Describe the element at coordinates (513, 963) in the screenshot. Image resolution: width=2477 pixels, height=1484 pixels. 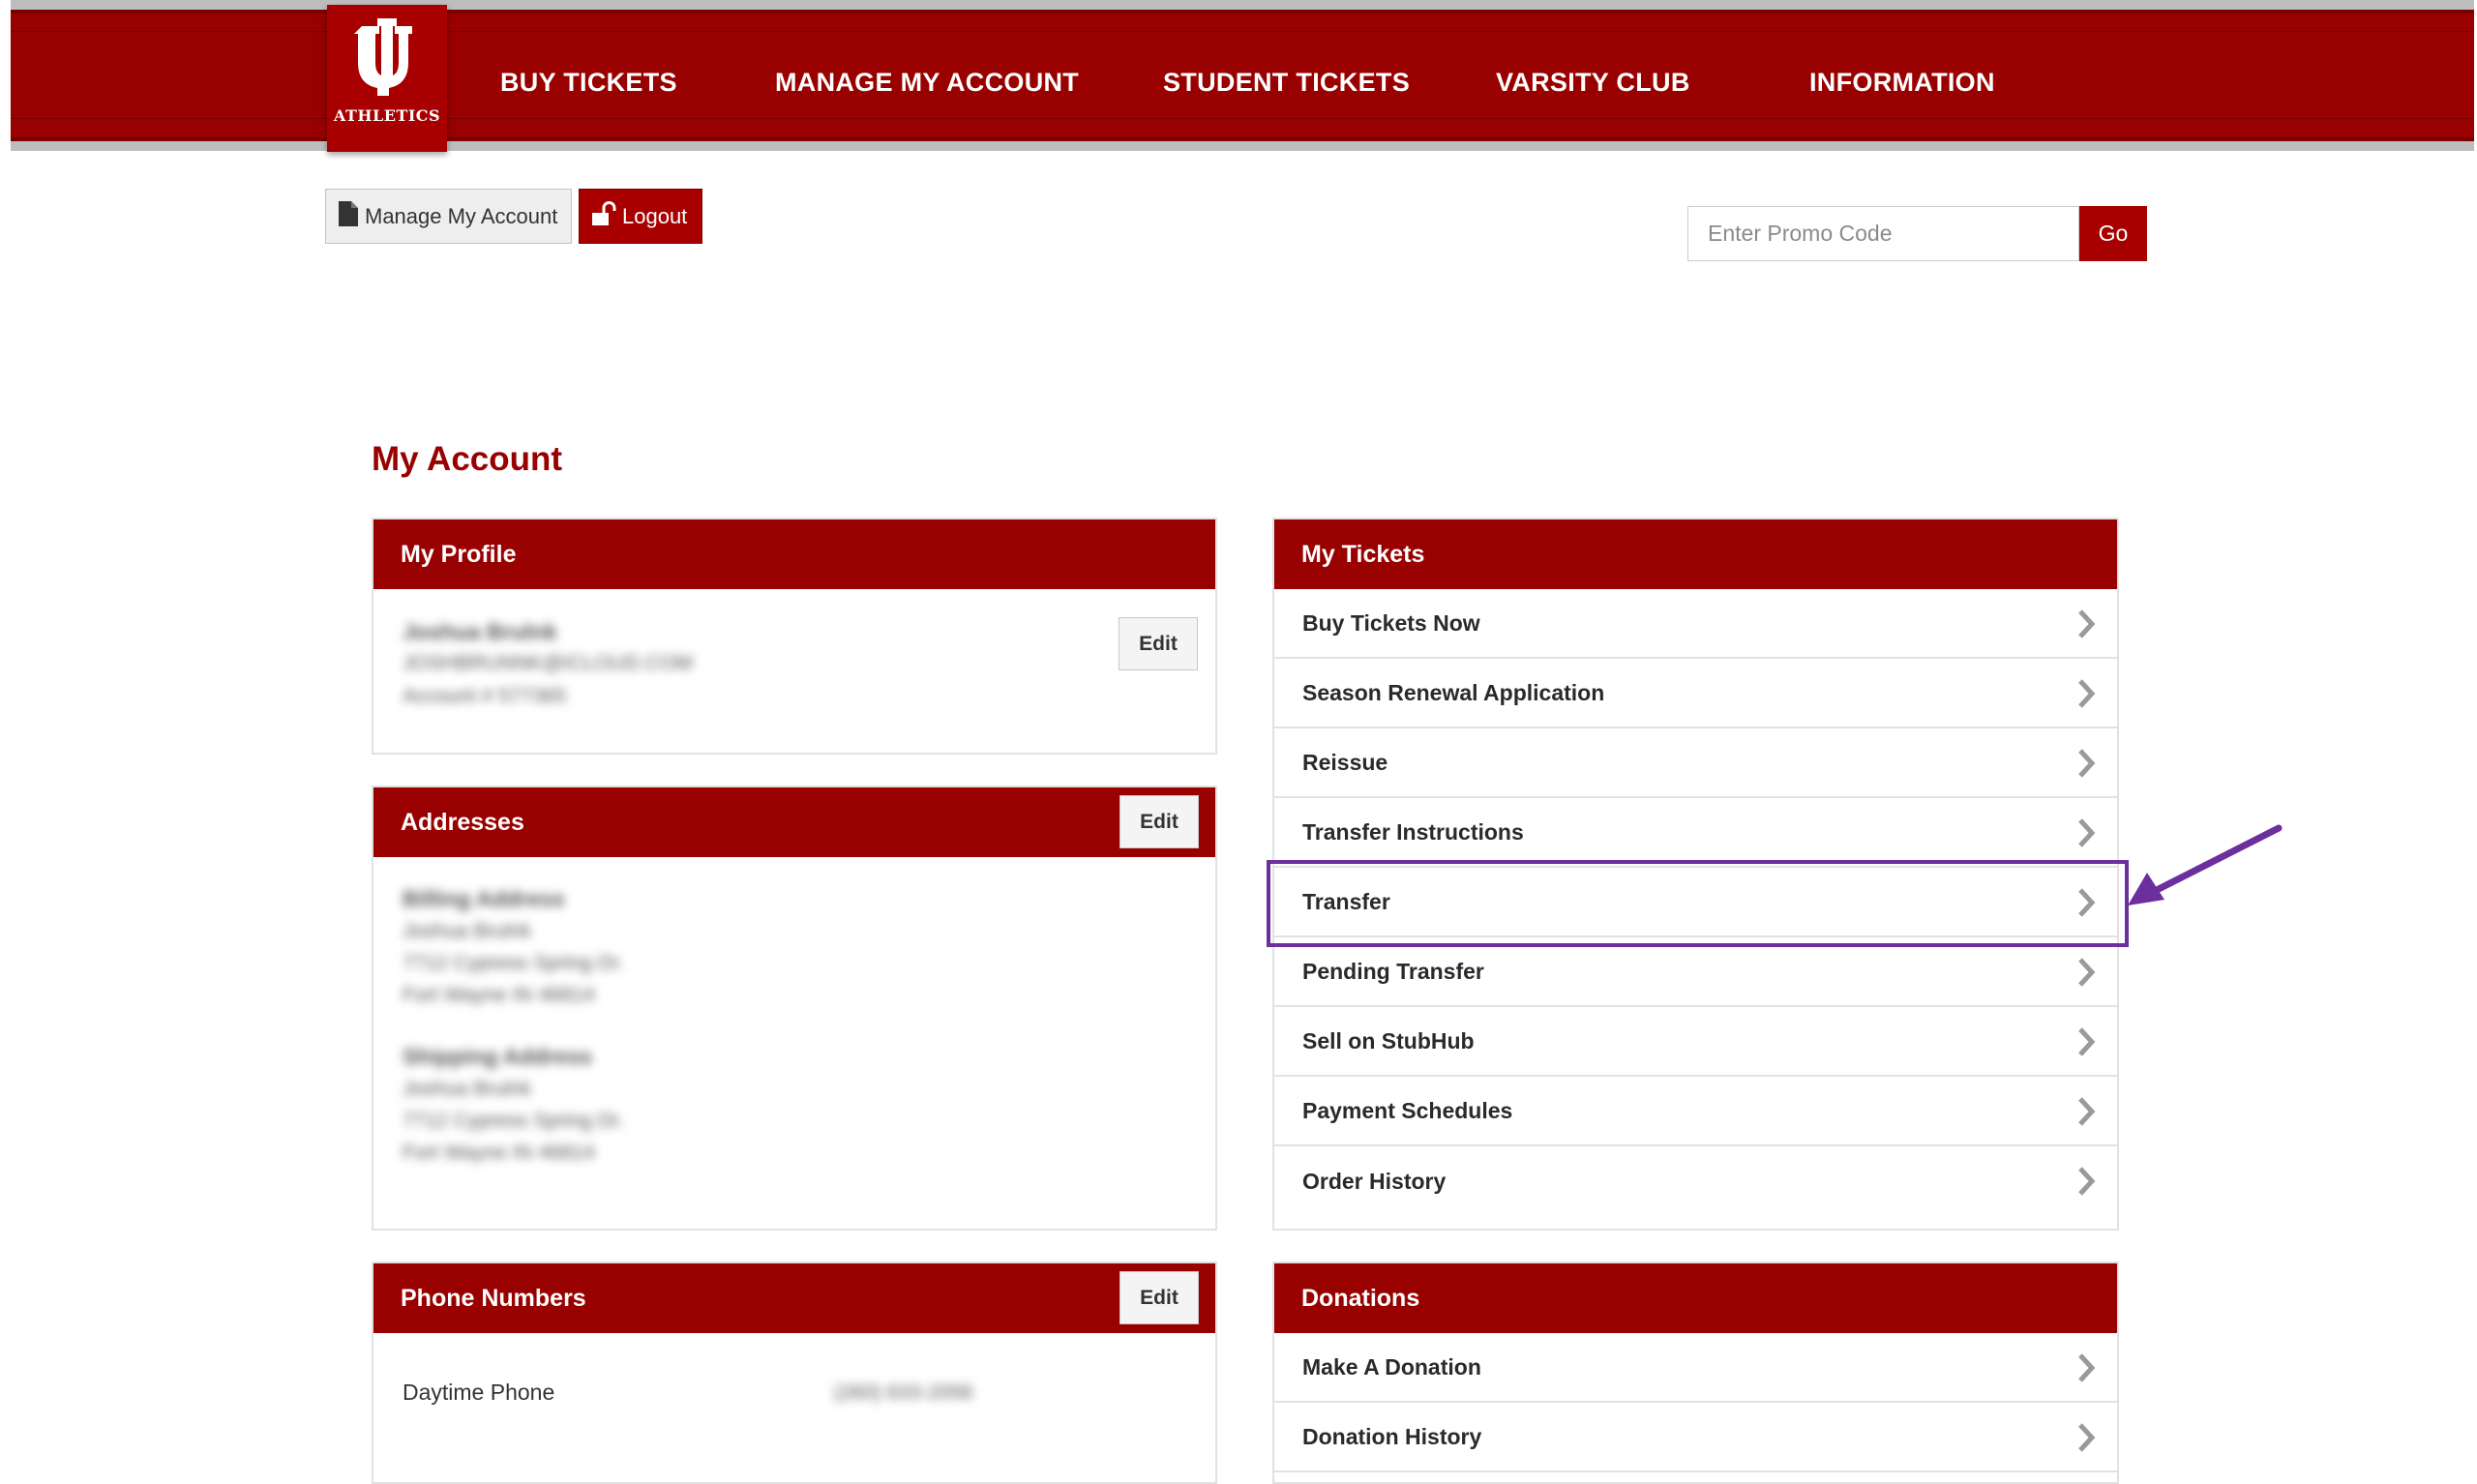
I see `billing-line: 7712 Cypress Spring Dr.` at that location.